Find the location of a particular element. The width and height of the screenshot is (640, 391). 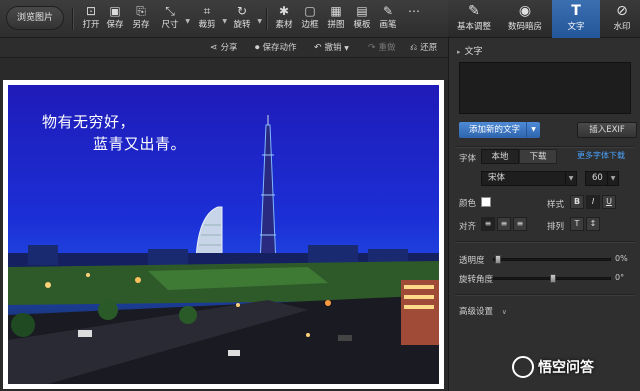

site-watermark: 悟空问答 is located at coordinates (553, 368).